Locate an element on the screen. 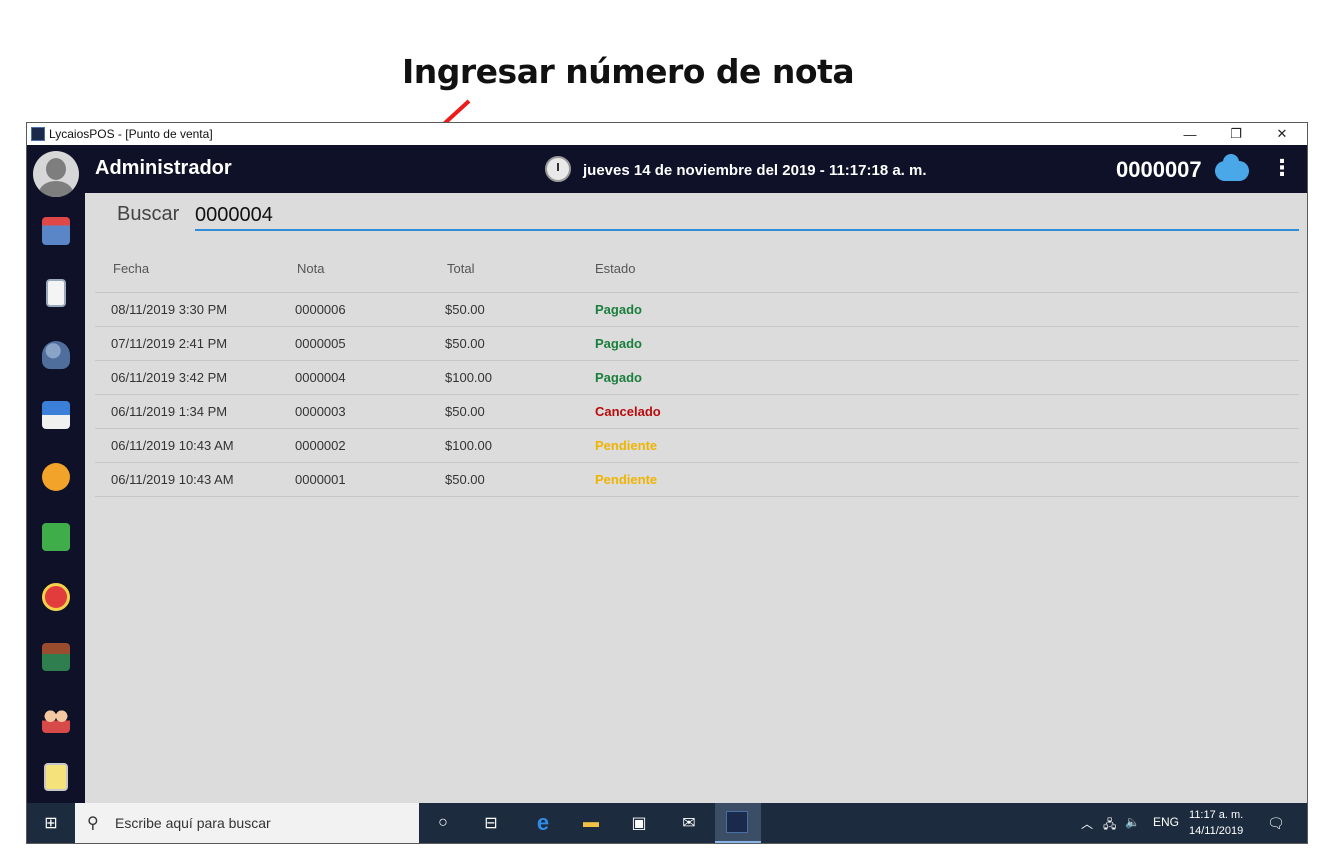 The width and height of the screenshot is (1334, 863). cell-fecha: 08/11/2019 3:30 PM is located at coordinates (169, 309).